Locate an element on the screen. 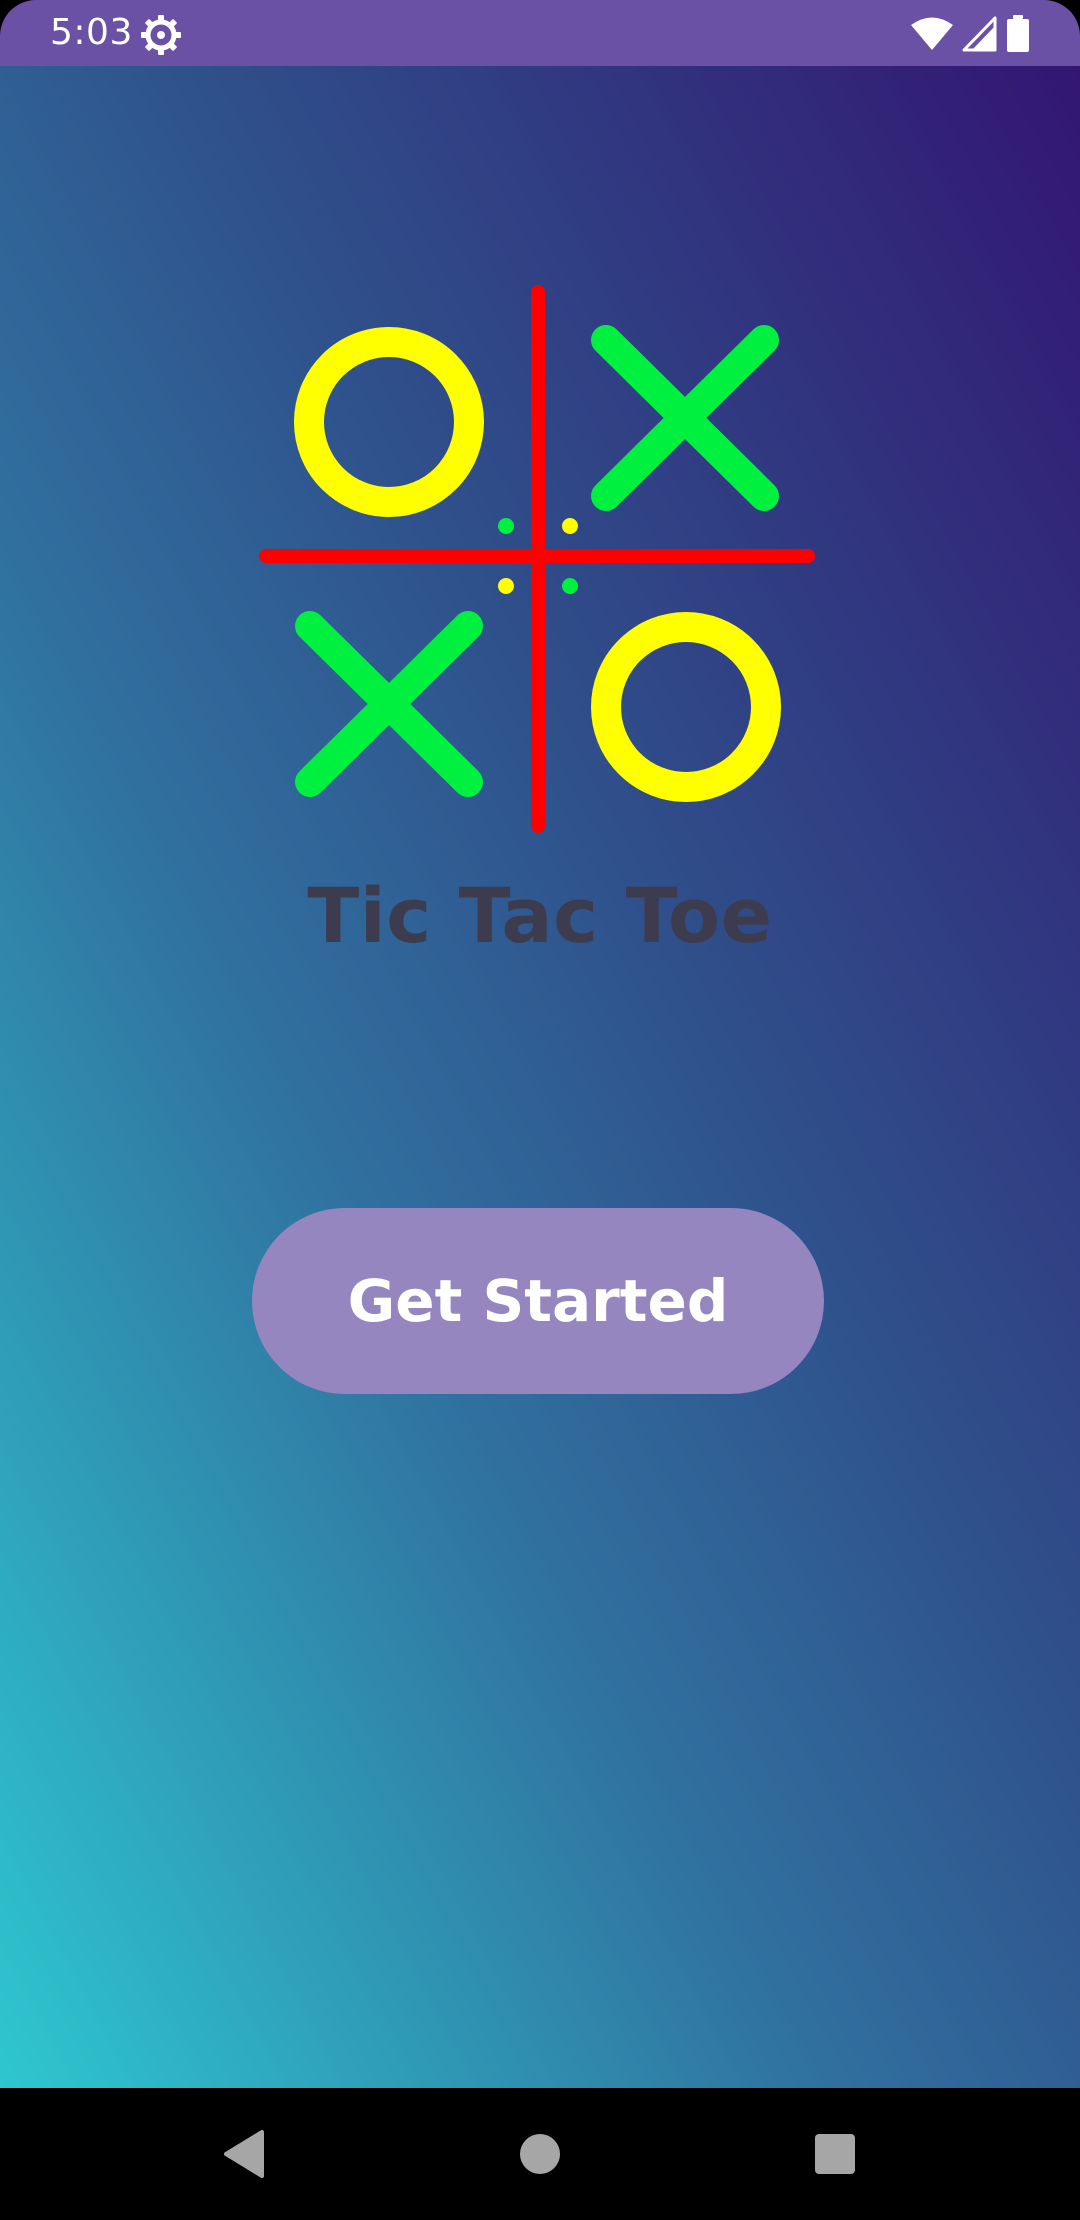 This screenshot has width=1080, height=2220. status-bar: 5:03 is located at coordinates (540, 33).